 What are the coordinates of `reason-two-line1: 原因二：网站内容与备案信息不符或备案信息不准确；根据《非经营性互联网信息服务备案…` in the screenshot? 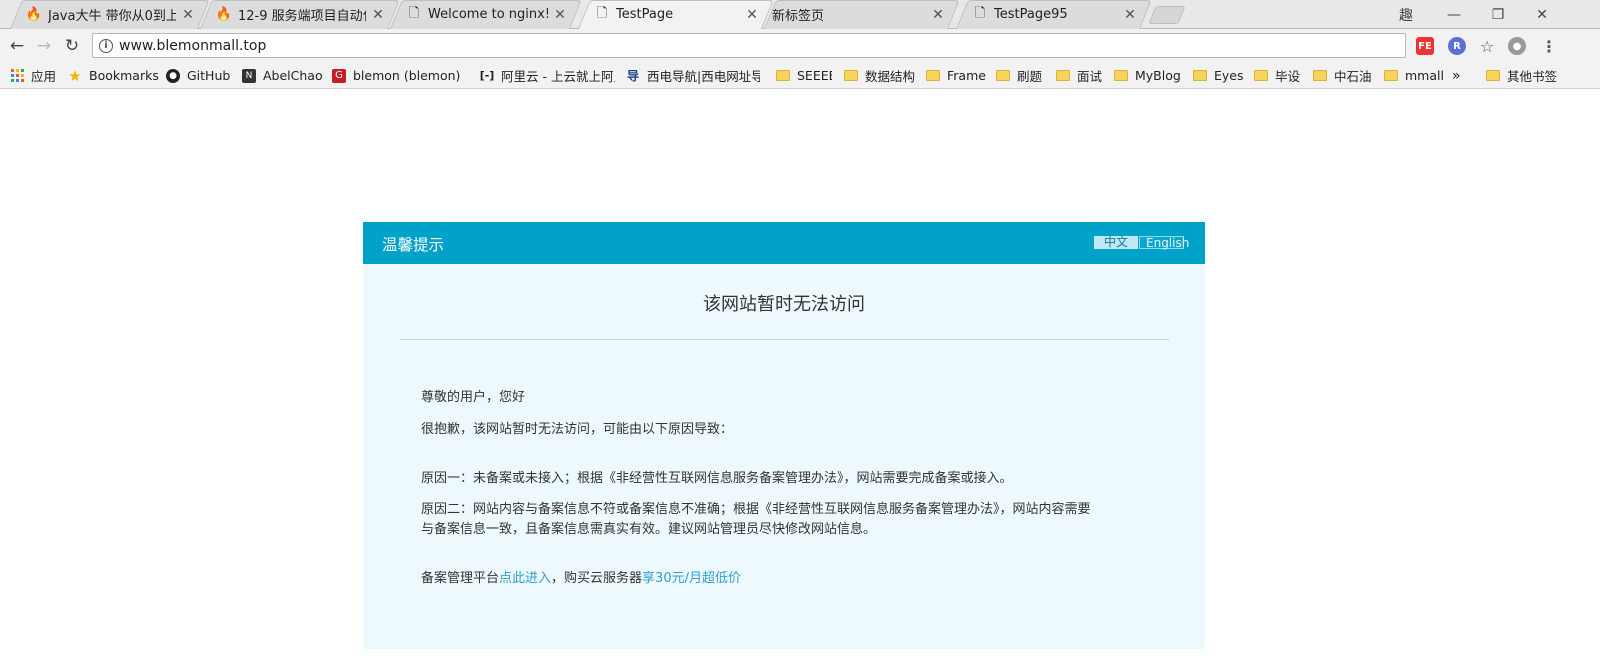 It's located at (756, 509).